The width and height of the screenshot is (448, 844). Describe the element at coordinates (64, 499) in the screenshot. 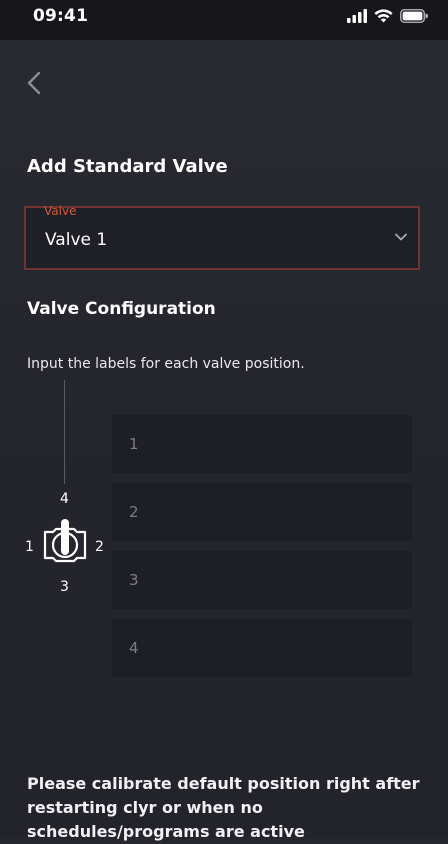

I see `diagram-label-top: 4` at that location.